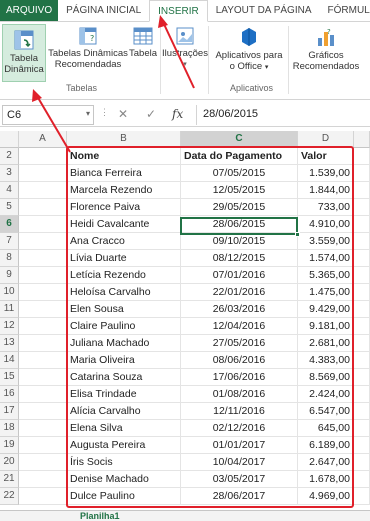  Describe the element at coordinates (9, 411) in the screenshot. I see `row-header-17: 17` at that location.